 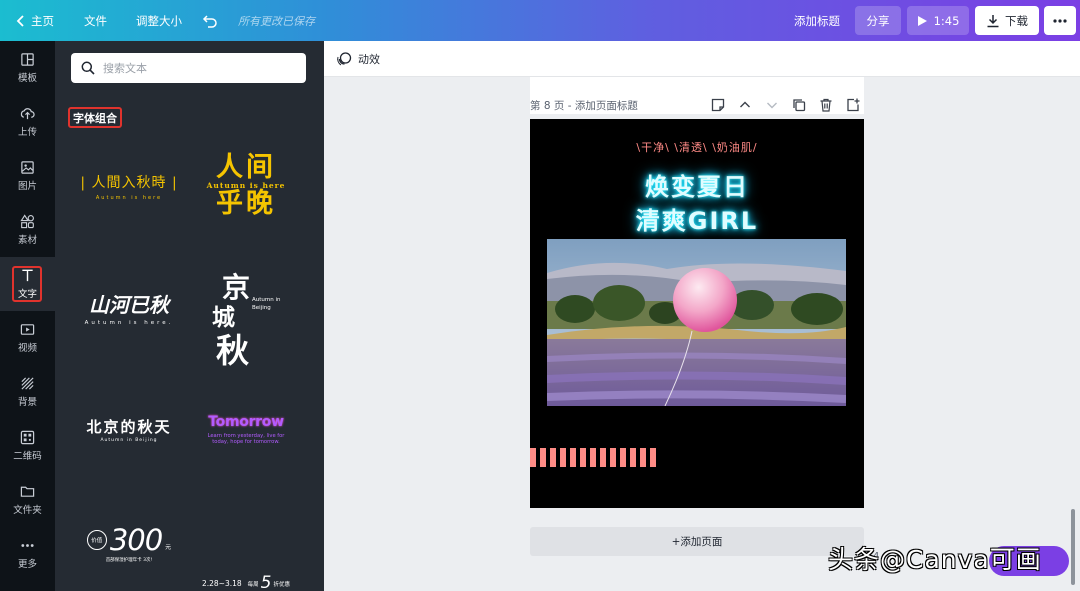 What do you see at coordinates (27, 230) in the screenshot?
I see `rail-item-elements: 素材` at bounding box center [27, 230].